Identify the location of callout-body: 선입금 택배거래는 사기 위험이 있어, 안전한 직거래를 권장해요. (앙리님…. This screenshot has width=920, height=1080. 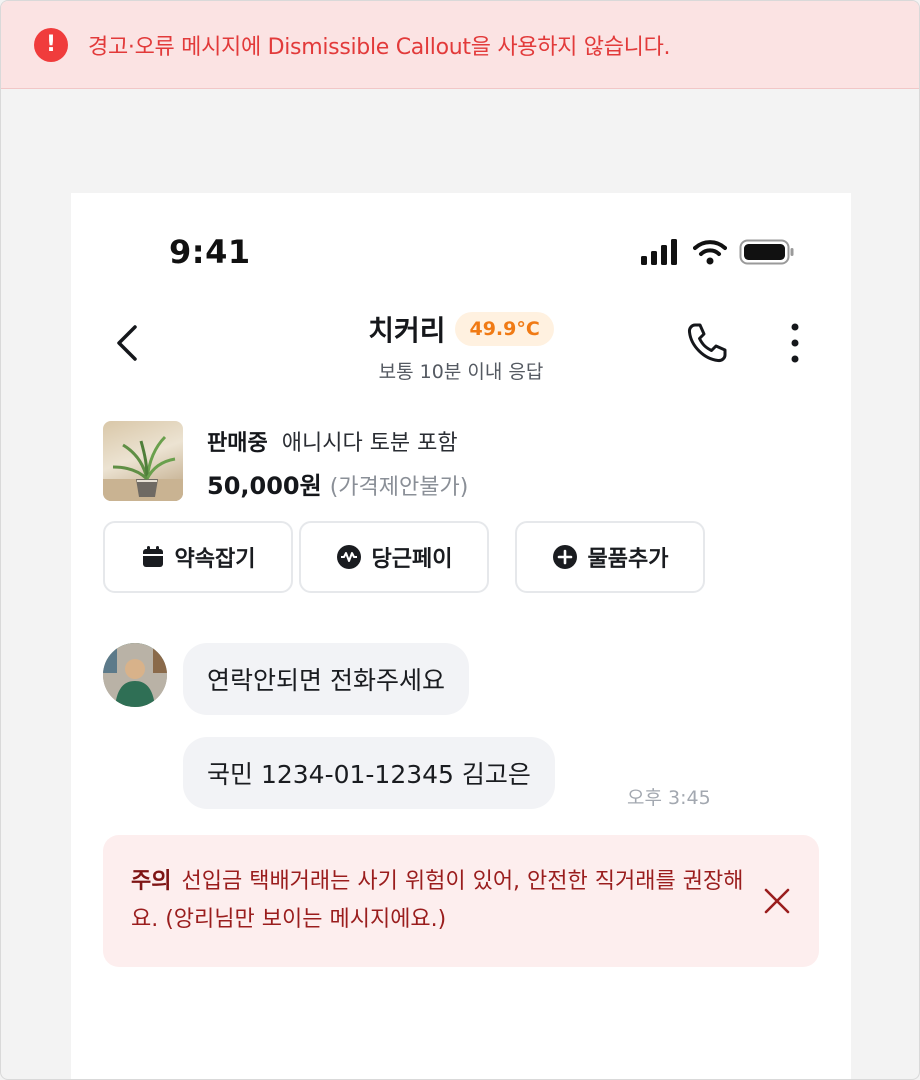
(437, 900).